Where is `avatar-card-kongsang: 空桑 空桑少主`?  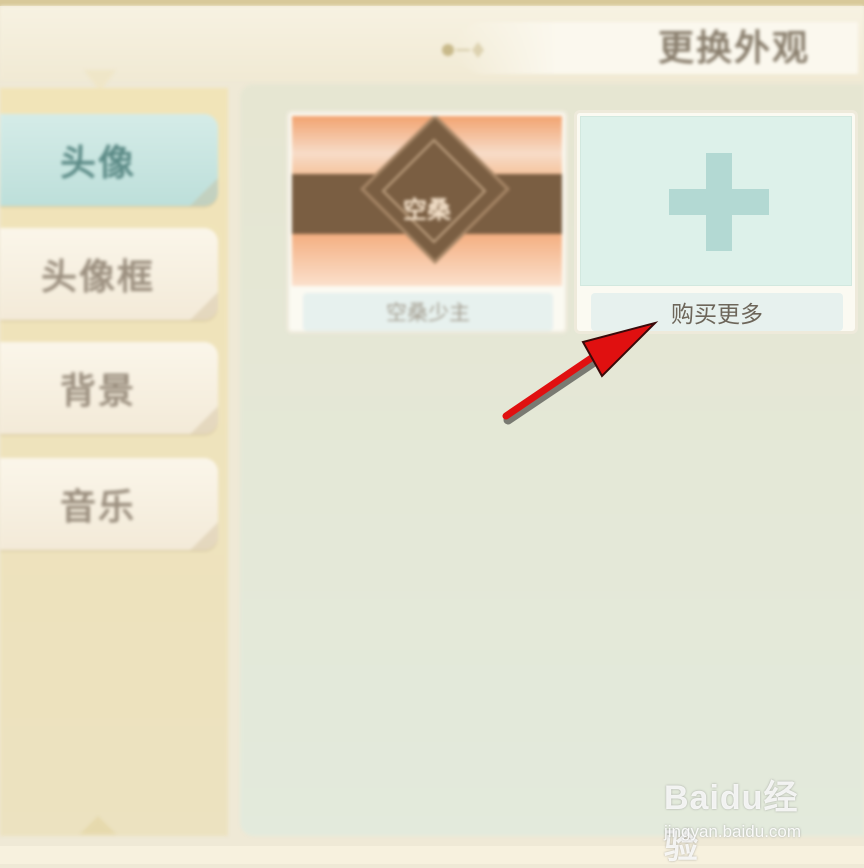 avatar-card-kongsang: 空桑 空桑少主 is located at coordinates (427, 222).